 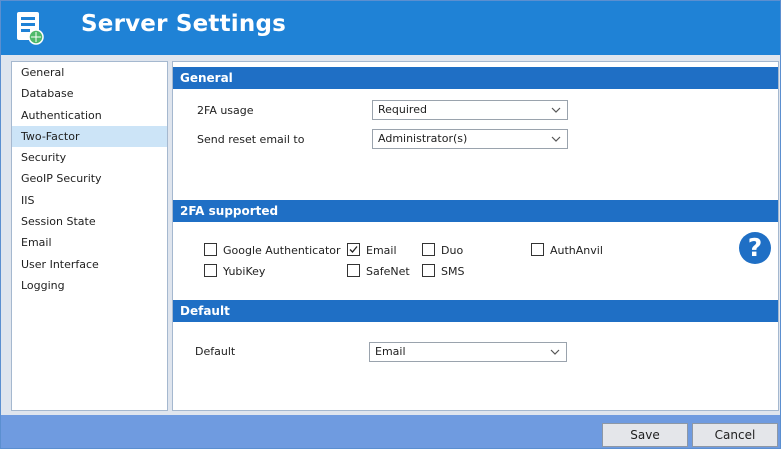 I want to click on 2fa-supported-section-header: 2FA supported, so click(x=475, y=211).